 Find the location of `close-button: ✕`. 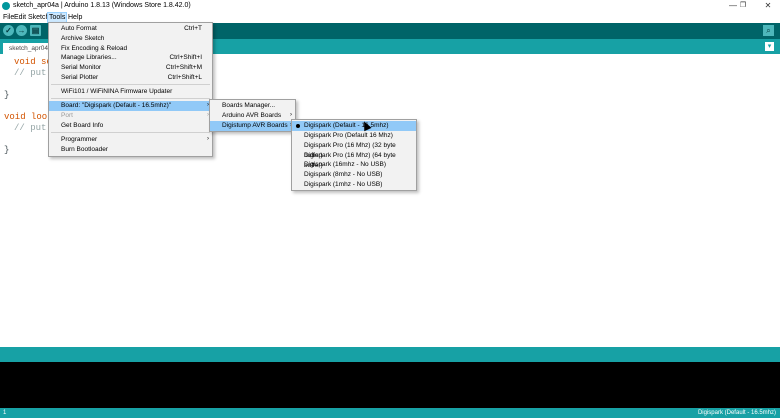

close-button: ✕ is located at coordinates (768, 6).